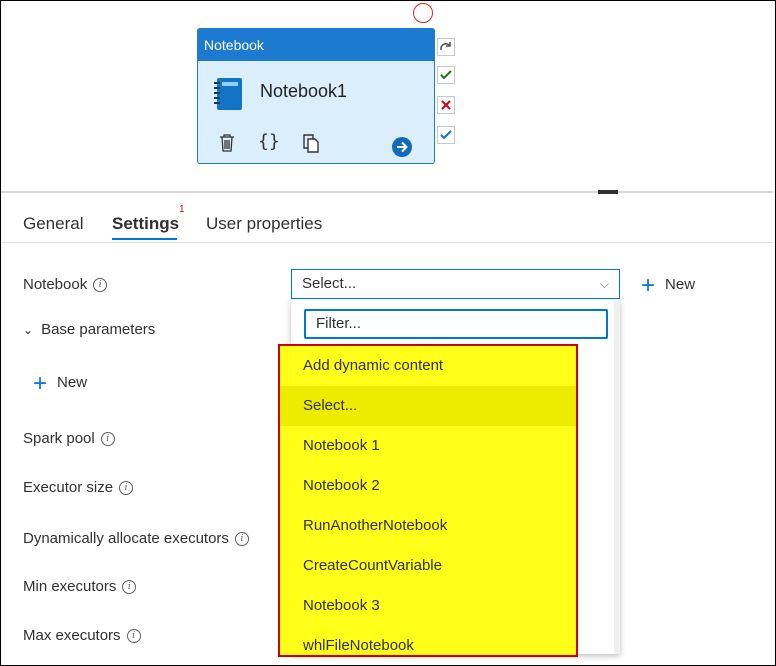 This screenshot has height=666, width=776. What do you see at coordinates (126, 538) in the screenshot?
I see `dynamic-alloc-label: Dynamically allocate executors` at bounding box center [126, 538].